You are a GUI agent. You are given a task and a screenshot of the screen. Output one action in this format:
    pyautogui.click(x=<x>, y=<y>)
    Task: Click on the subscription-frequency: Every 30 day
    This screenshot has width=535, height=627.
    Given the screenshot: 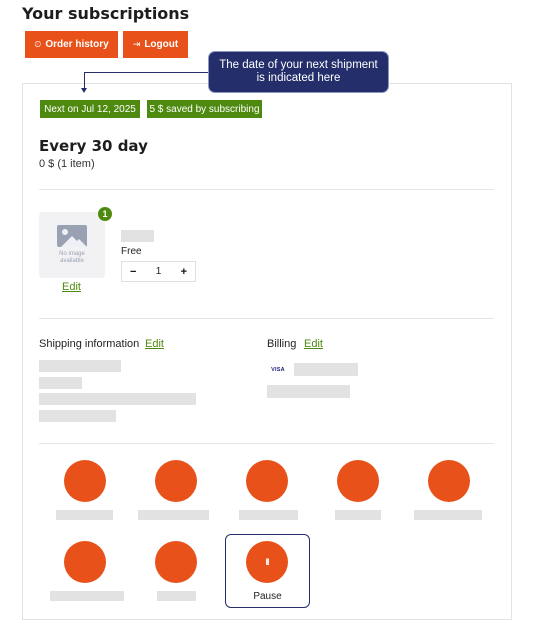 What is the action you would take?
    pyautogui.click(x=93, y=146)
    